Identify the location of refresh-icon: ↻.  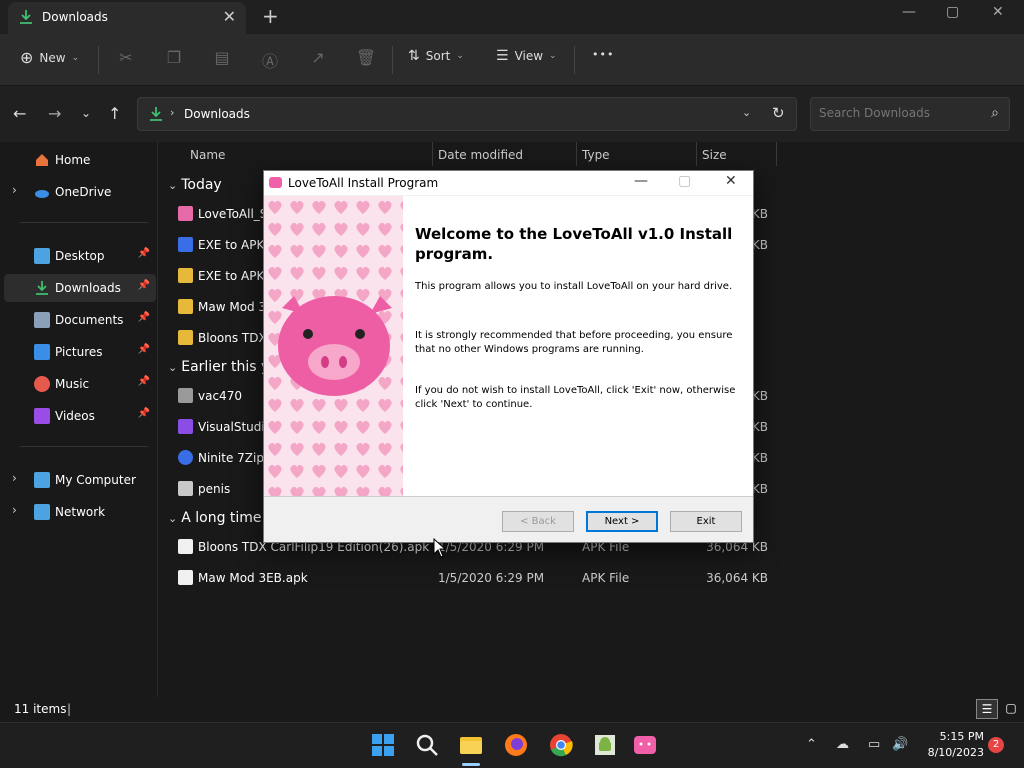
(778, 113).